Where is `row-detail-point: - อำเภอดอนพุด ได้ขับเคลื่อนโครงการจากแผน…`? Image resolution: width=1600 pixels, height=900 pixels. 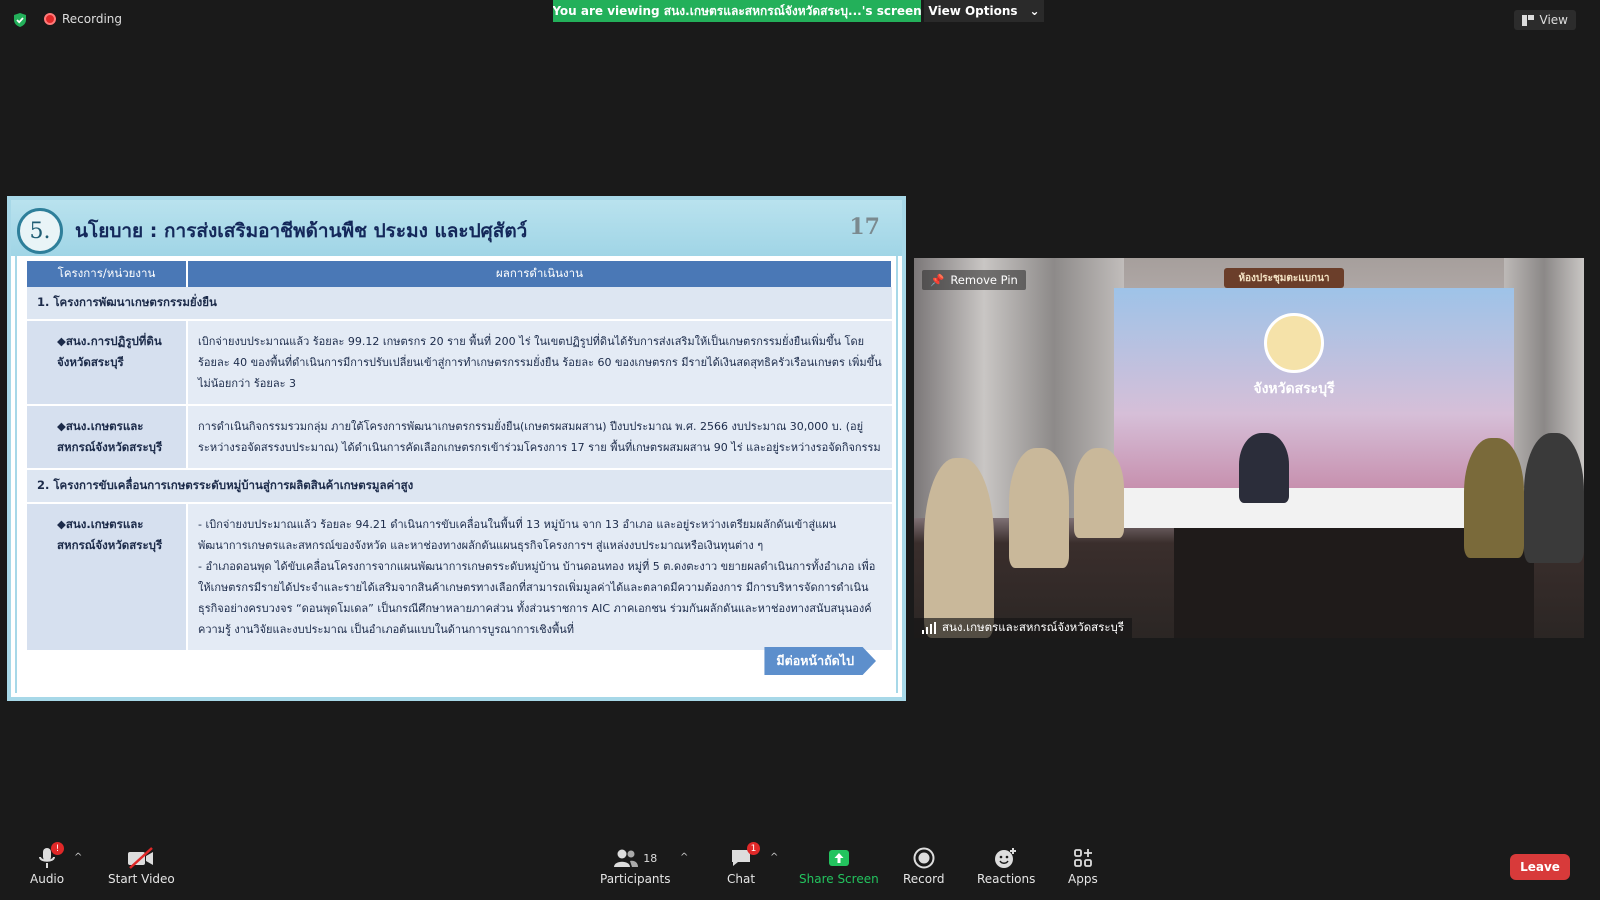 row-detail-point: - อำเภอดอนพุด ได้ขับเคลื่อนโครงการจากแผน… is located at coordinates (537, 598).